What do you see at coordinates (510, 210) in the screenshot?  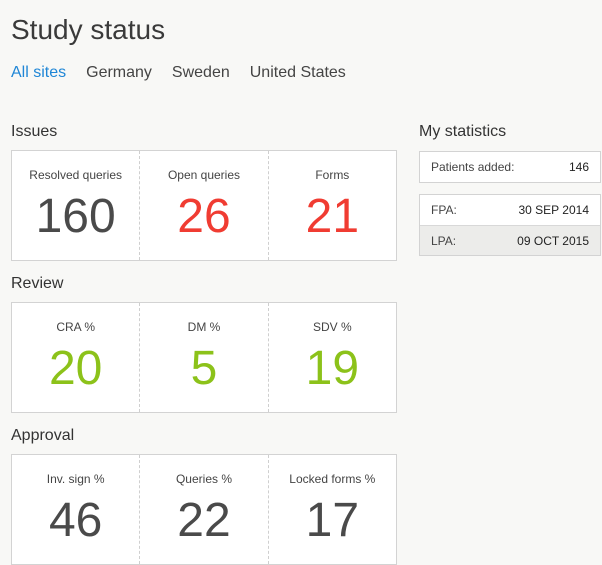 I see `fpa-row: FPA: 30 SEP 2014` at bounding box center [510, 210].